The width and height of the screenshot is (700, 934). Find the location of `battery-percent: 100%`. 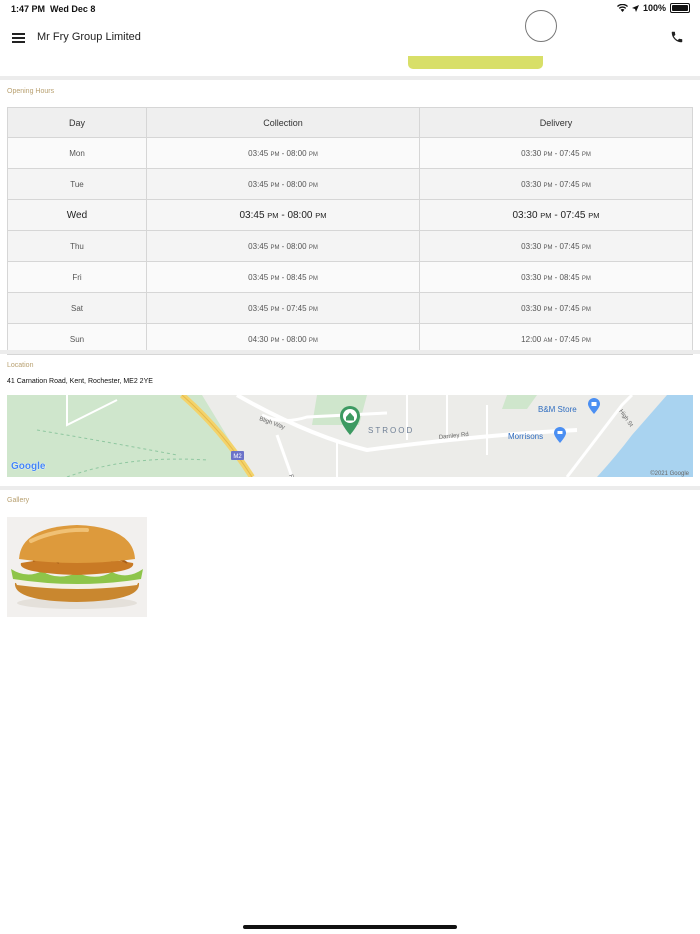

battery-percent: 100% is located at coordinates (654, 8).